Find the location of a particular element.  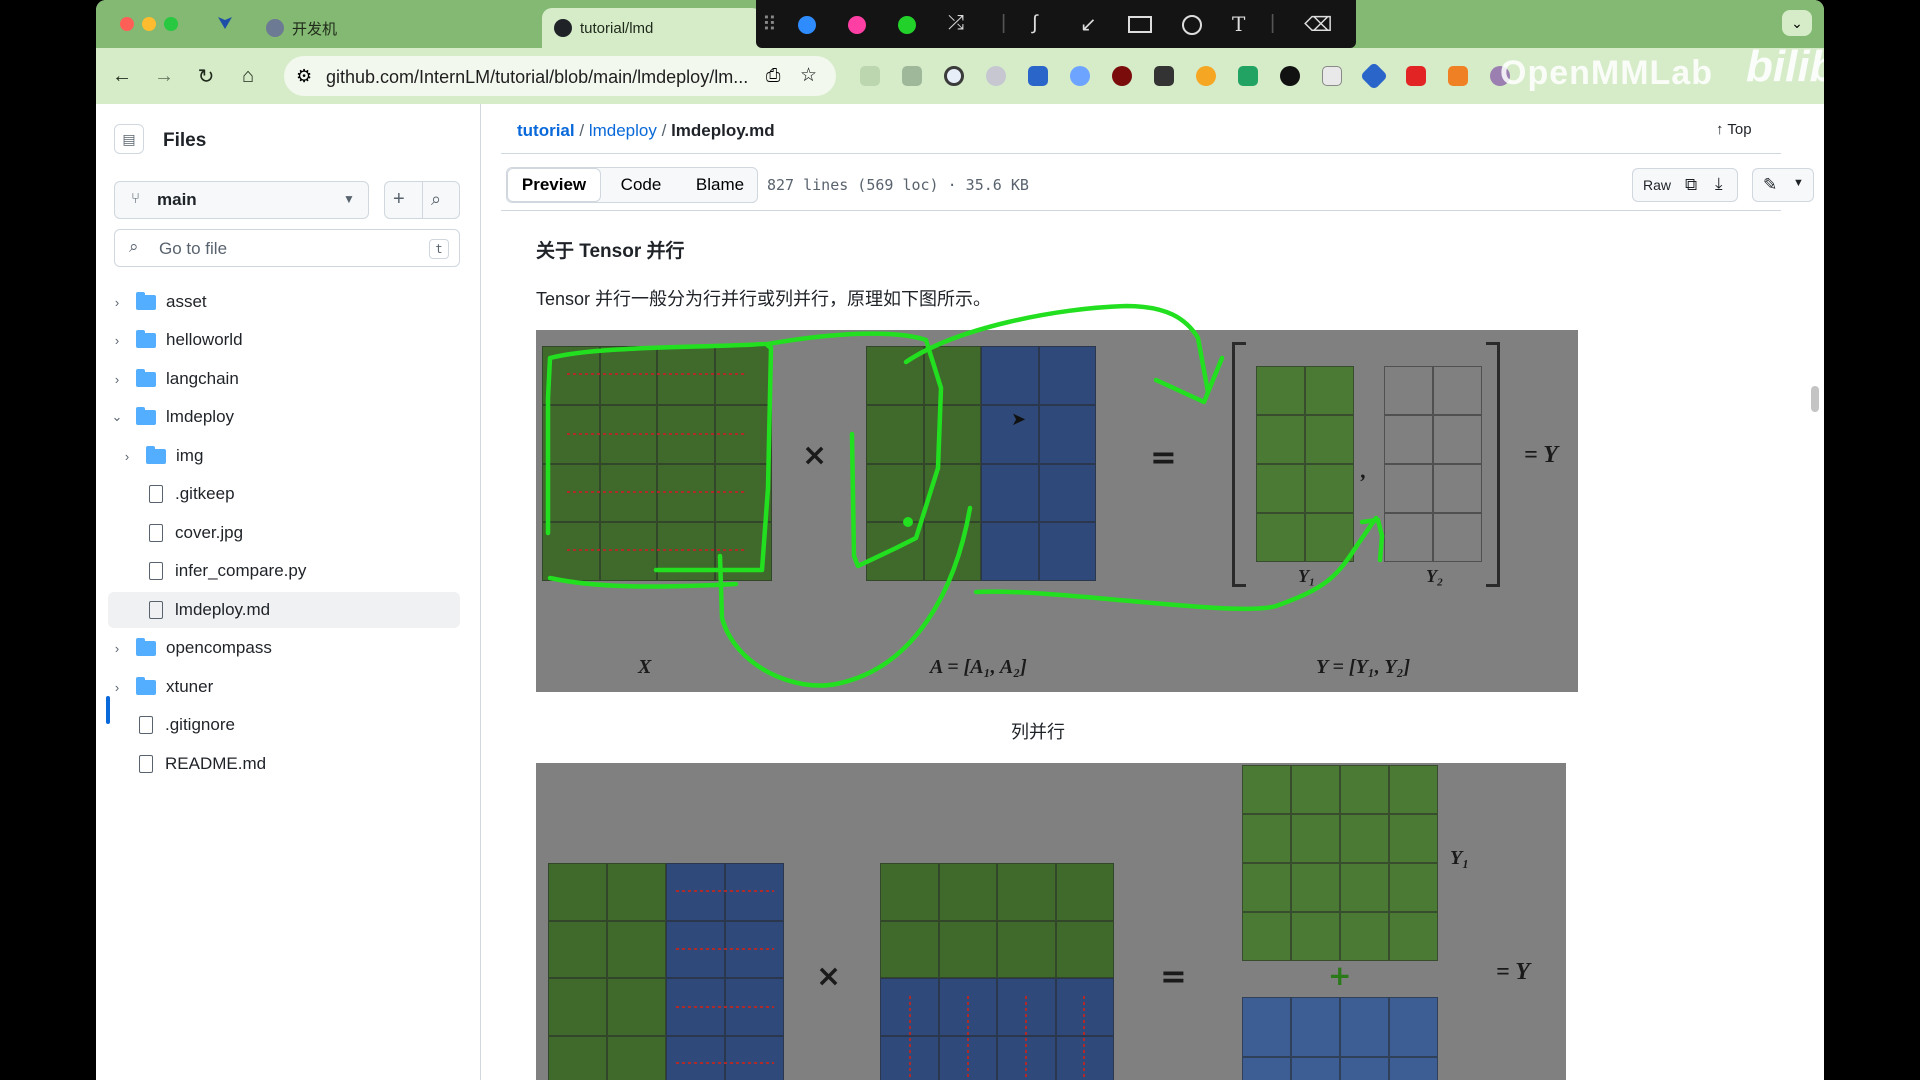

arrow-icon: ↙ is located at coordinates (1088, 24).